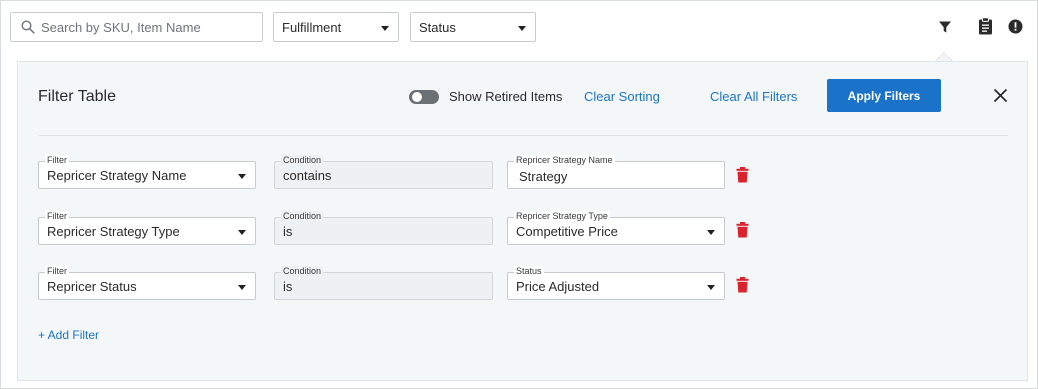 The height and width of the screenshot is (389, 1038). I want to click on panel-divider, so click(523, 135).